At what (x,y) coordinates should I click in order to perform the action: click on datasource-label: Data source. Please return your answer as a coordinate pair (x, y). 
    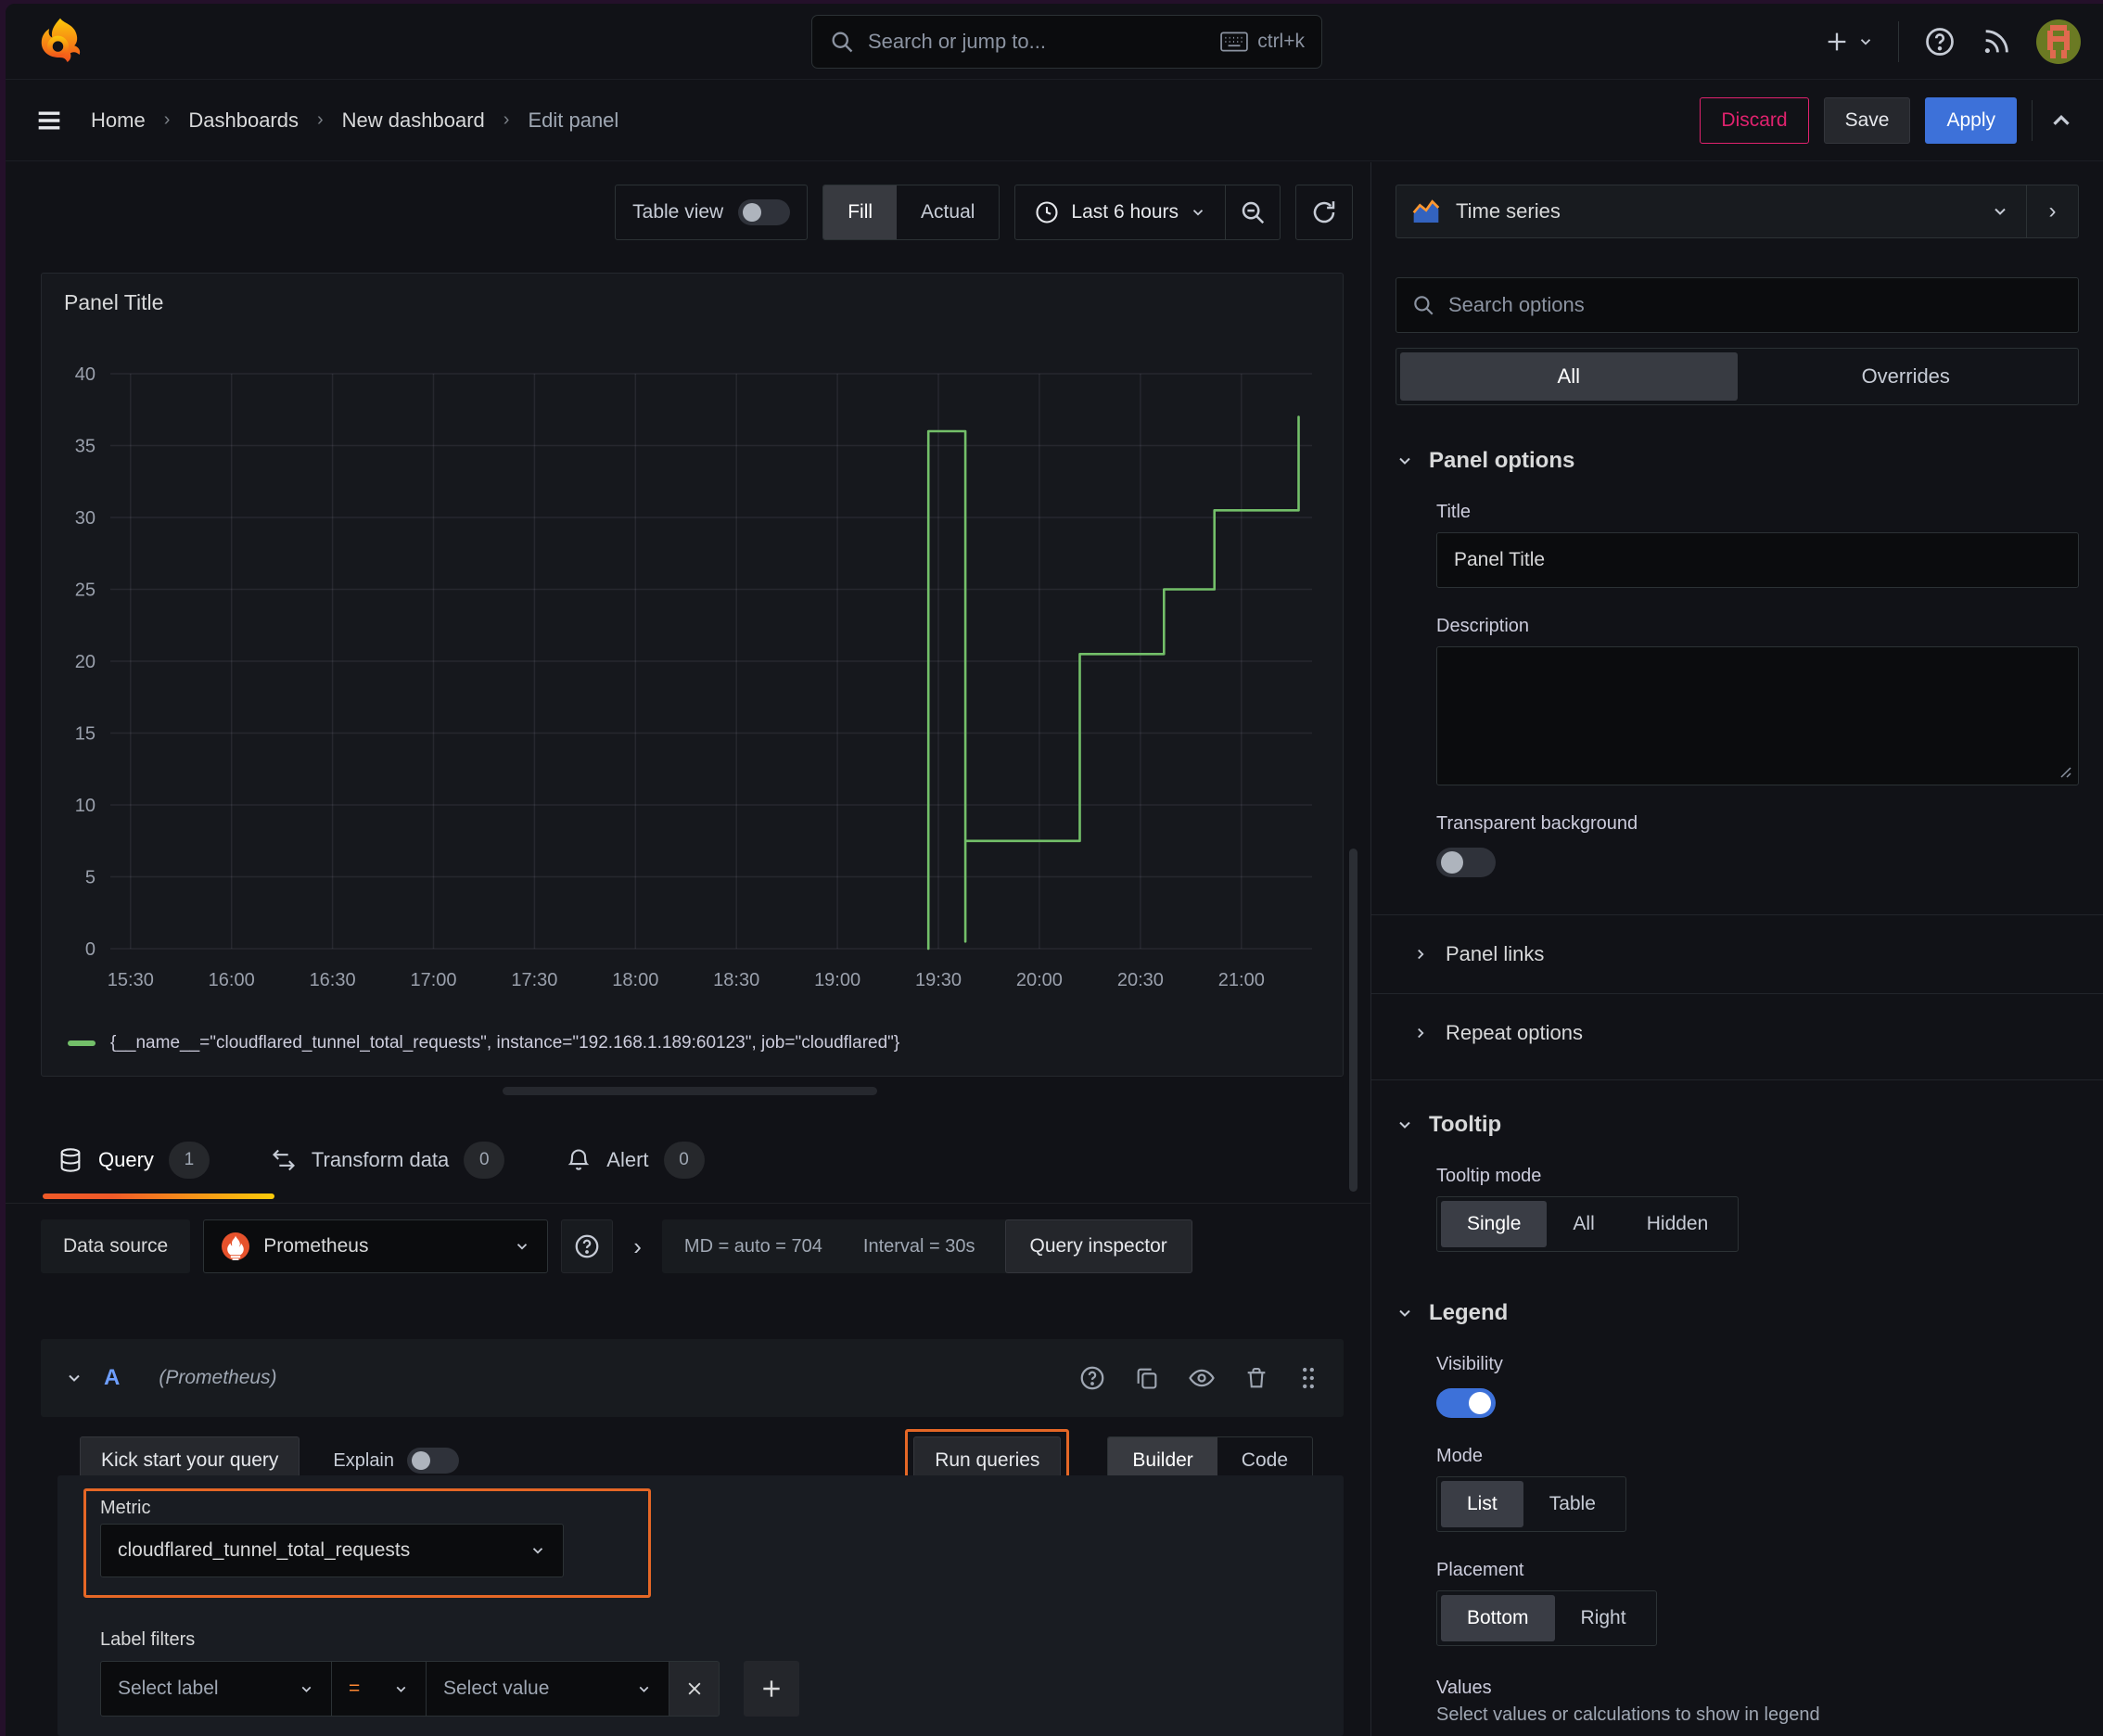
    Looking at the image, I should click on (116, 1246).